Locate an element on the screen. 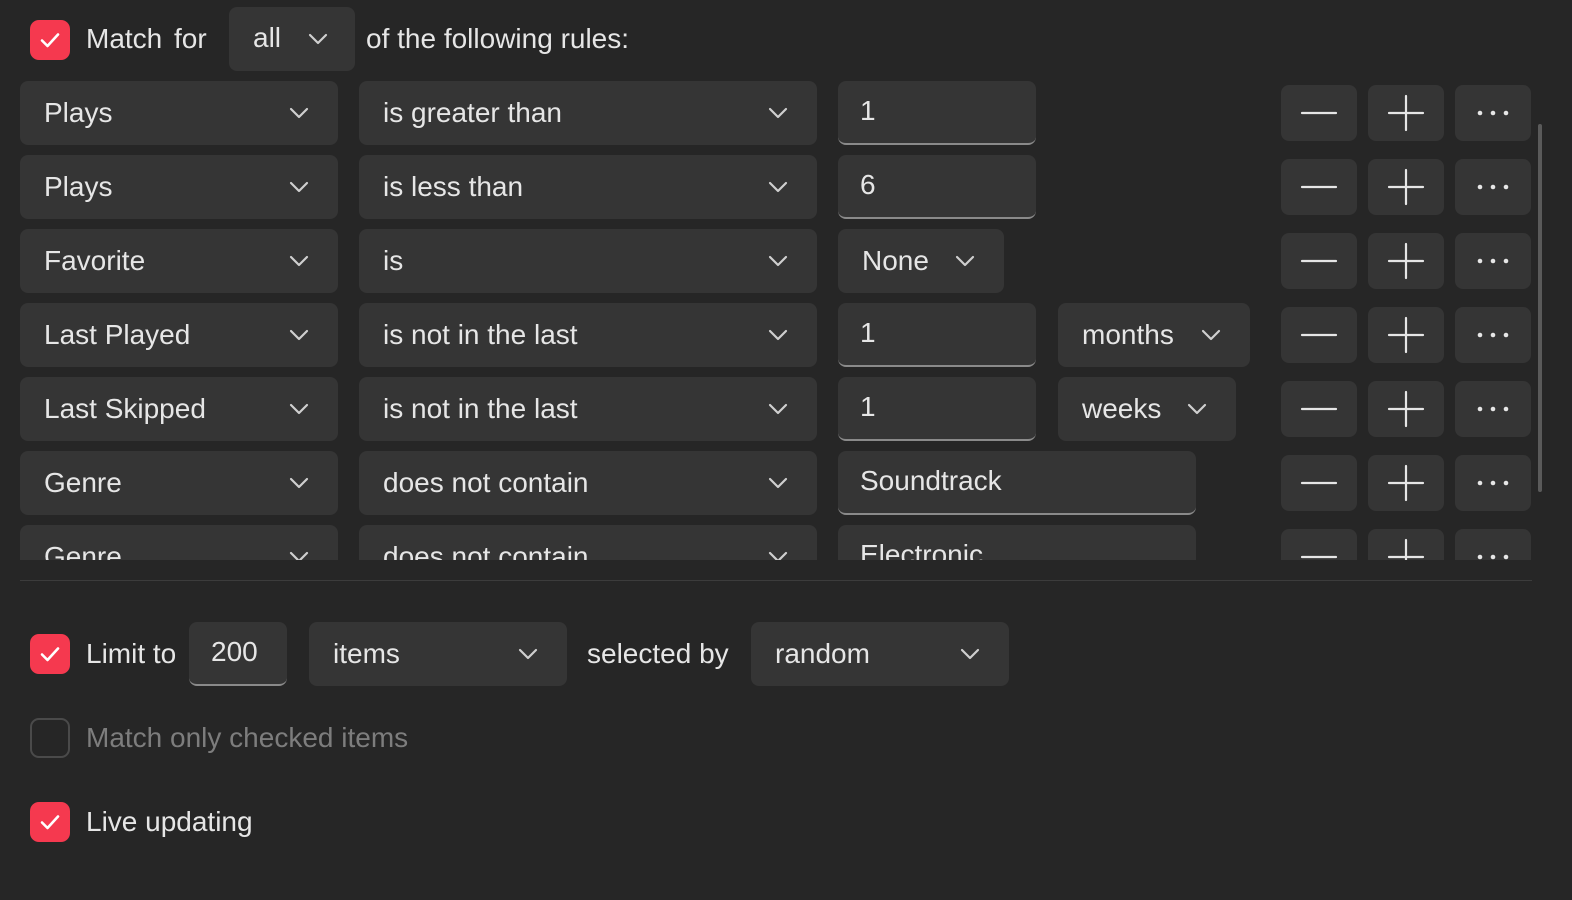  rule-row: Plays is less than 6 is located at coordinates (786, 184).